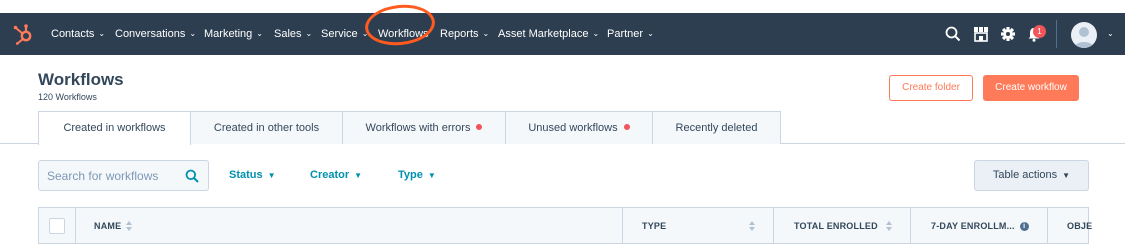 The image size is (1125, 249). I want to click on nav-item-service: Service ⌄, so click(344, 34).